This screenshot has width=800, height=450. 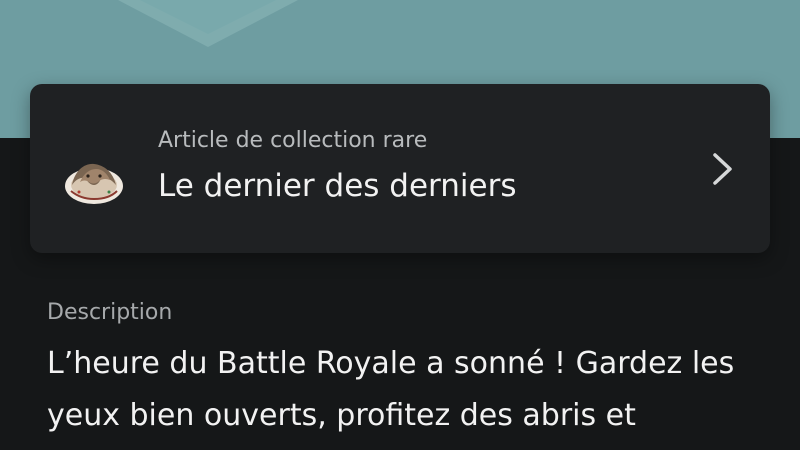 What do you see at coordinates (337, 186) in the screenshot?
I see `trophy-title: Le dernier des derniers` at bounding box center [337, 186].